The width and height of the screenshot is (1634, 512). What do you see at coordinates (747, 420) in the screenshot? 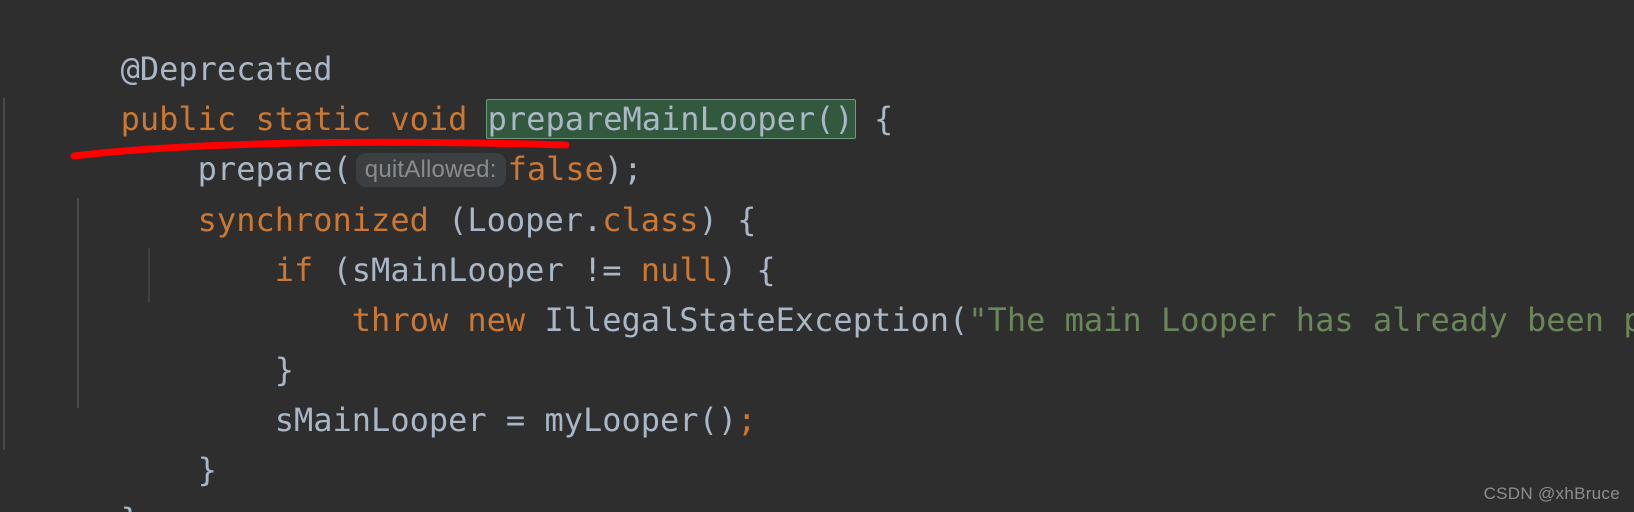
I see `semicolon-line-8: ;` at bounding box center [747, 420].